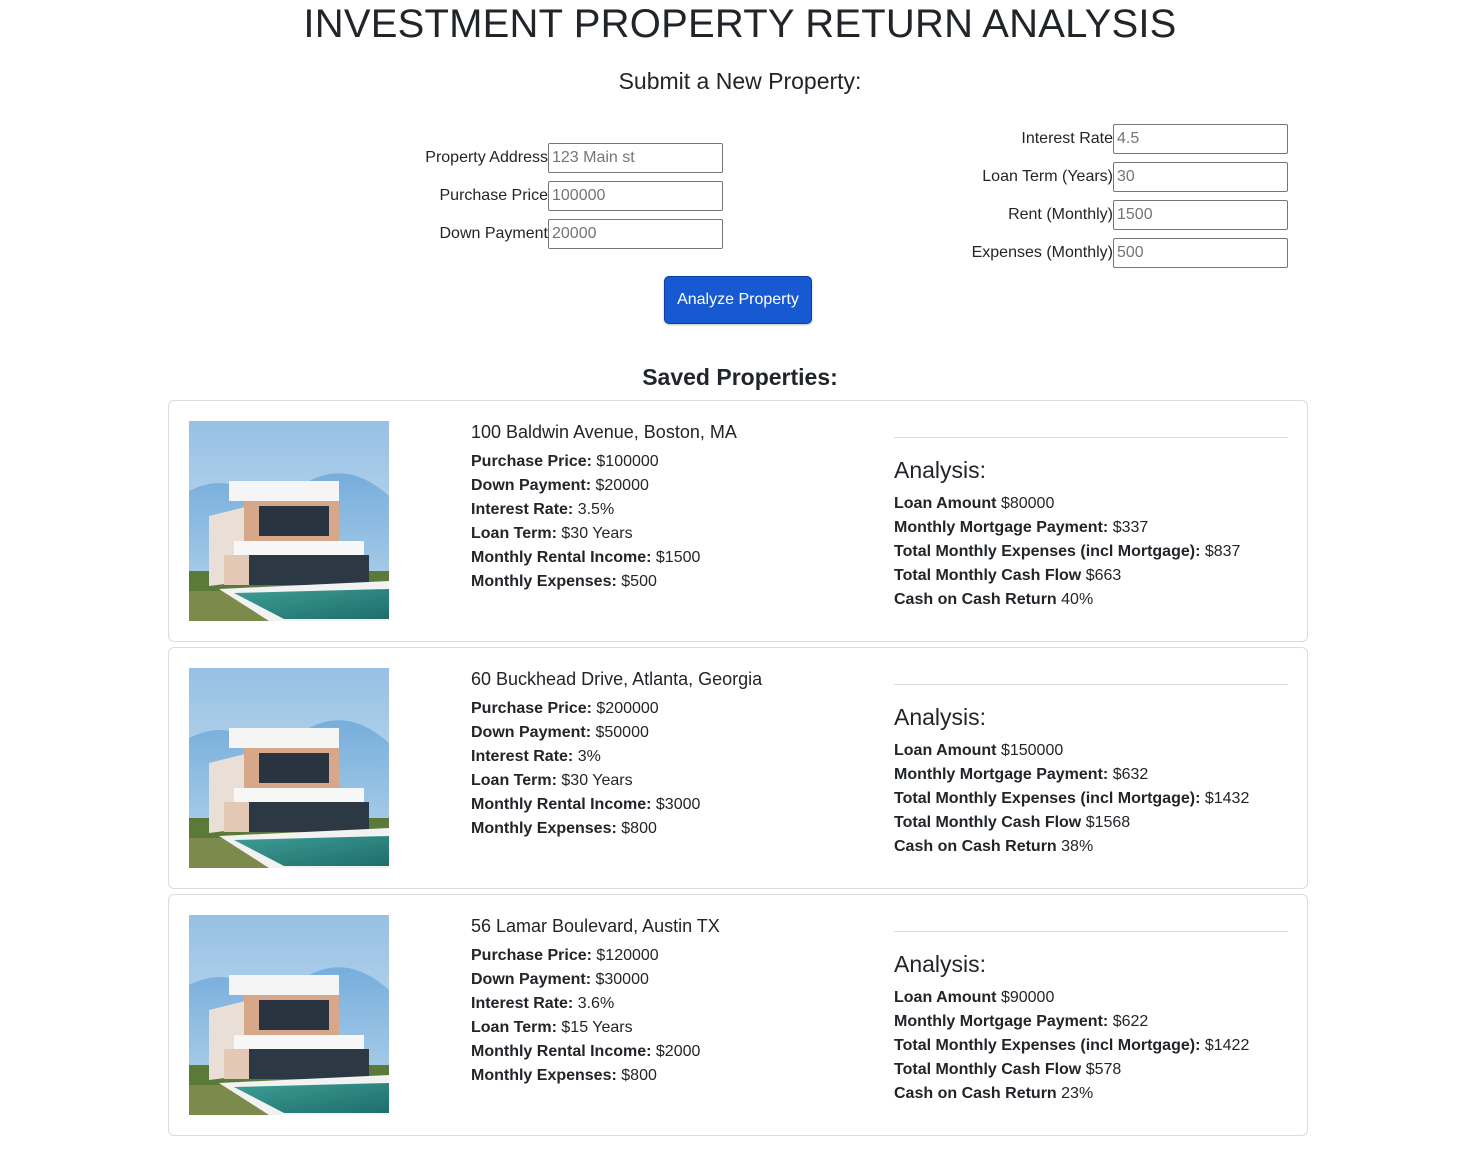 The width and height of the screenshot is (1480, 1168). I want to click on loan-amount-line: Loan Amount $150000, so click(1091, 751).